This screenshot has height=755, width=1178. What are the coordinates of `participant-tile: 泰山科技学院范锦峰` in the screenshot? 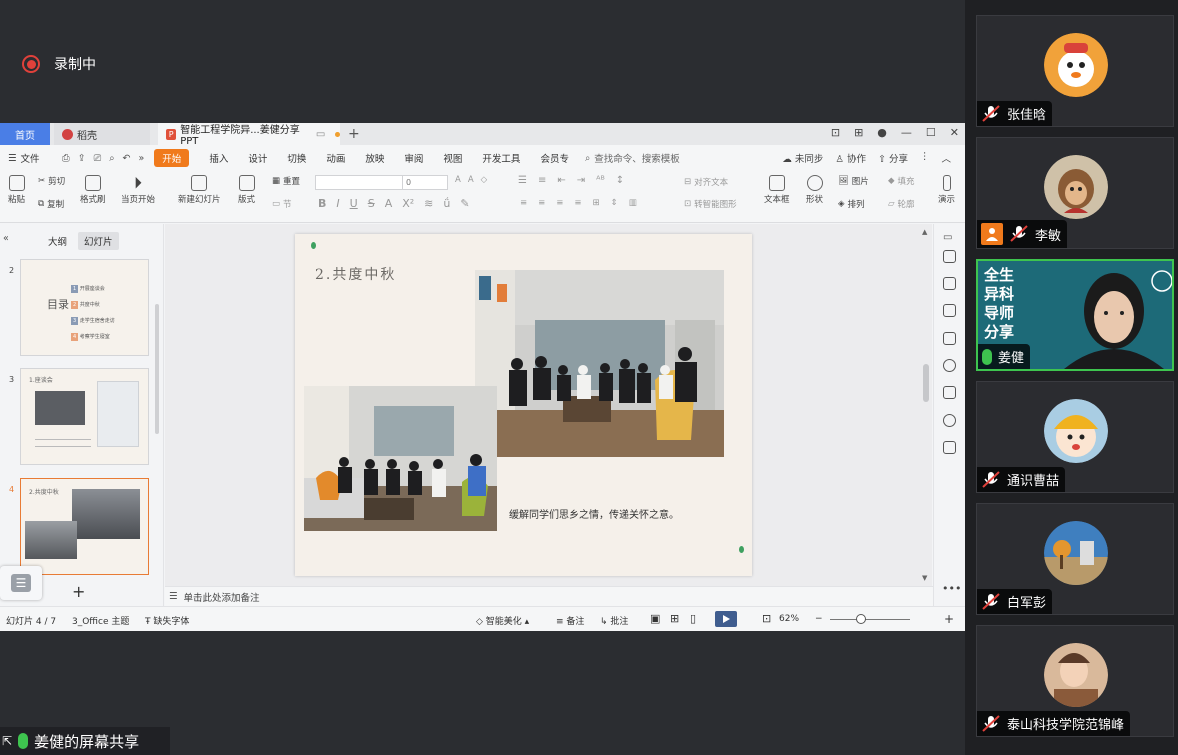 It's located at (1075, 681).